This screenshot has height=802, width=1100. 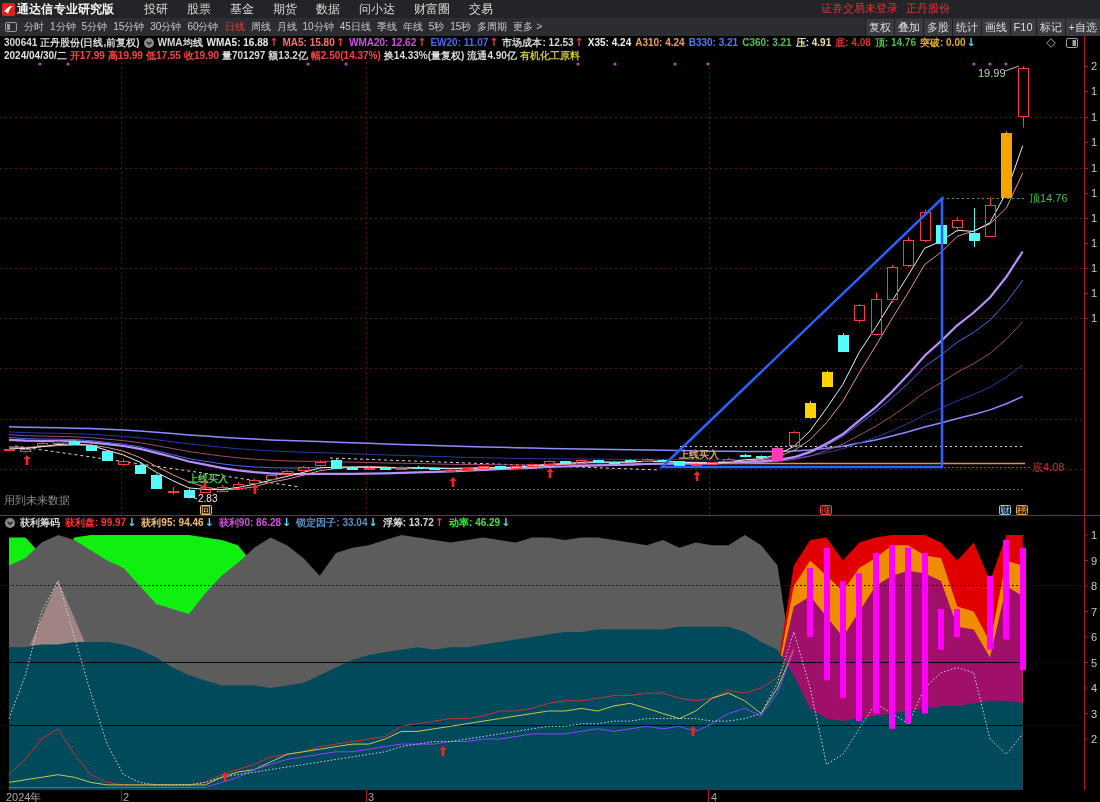 I want to click on period-tab: 多周期, so click(x=492, y=27).